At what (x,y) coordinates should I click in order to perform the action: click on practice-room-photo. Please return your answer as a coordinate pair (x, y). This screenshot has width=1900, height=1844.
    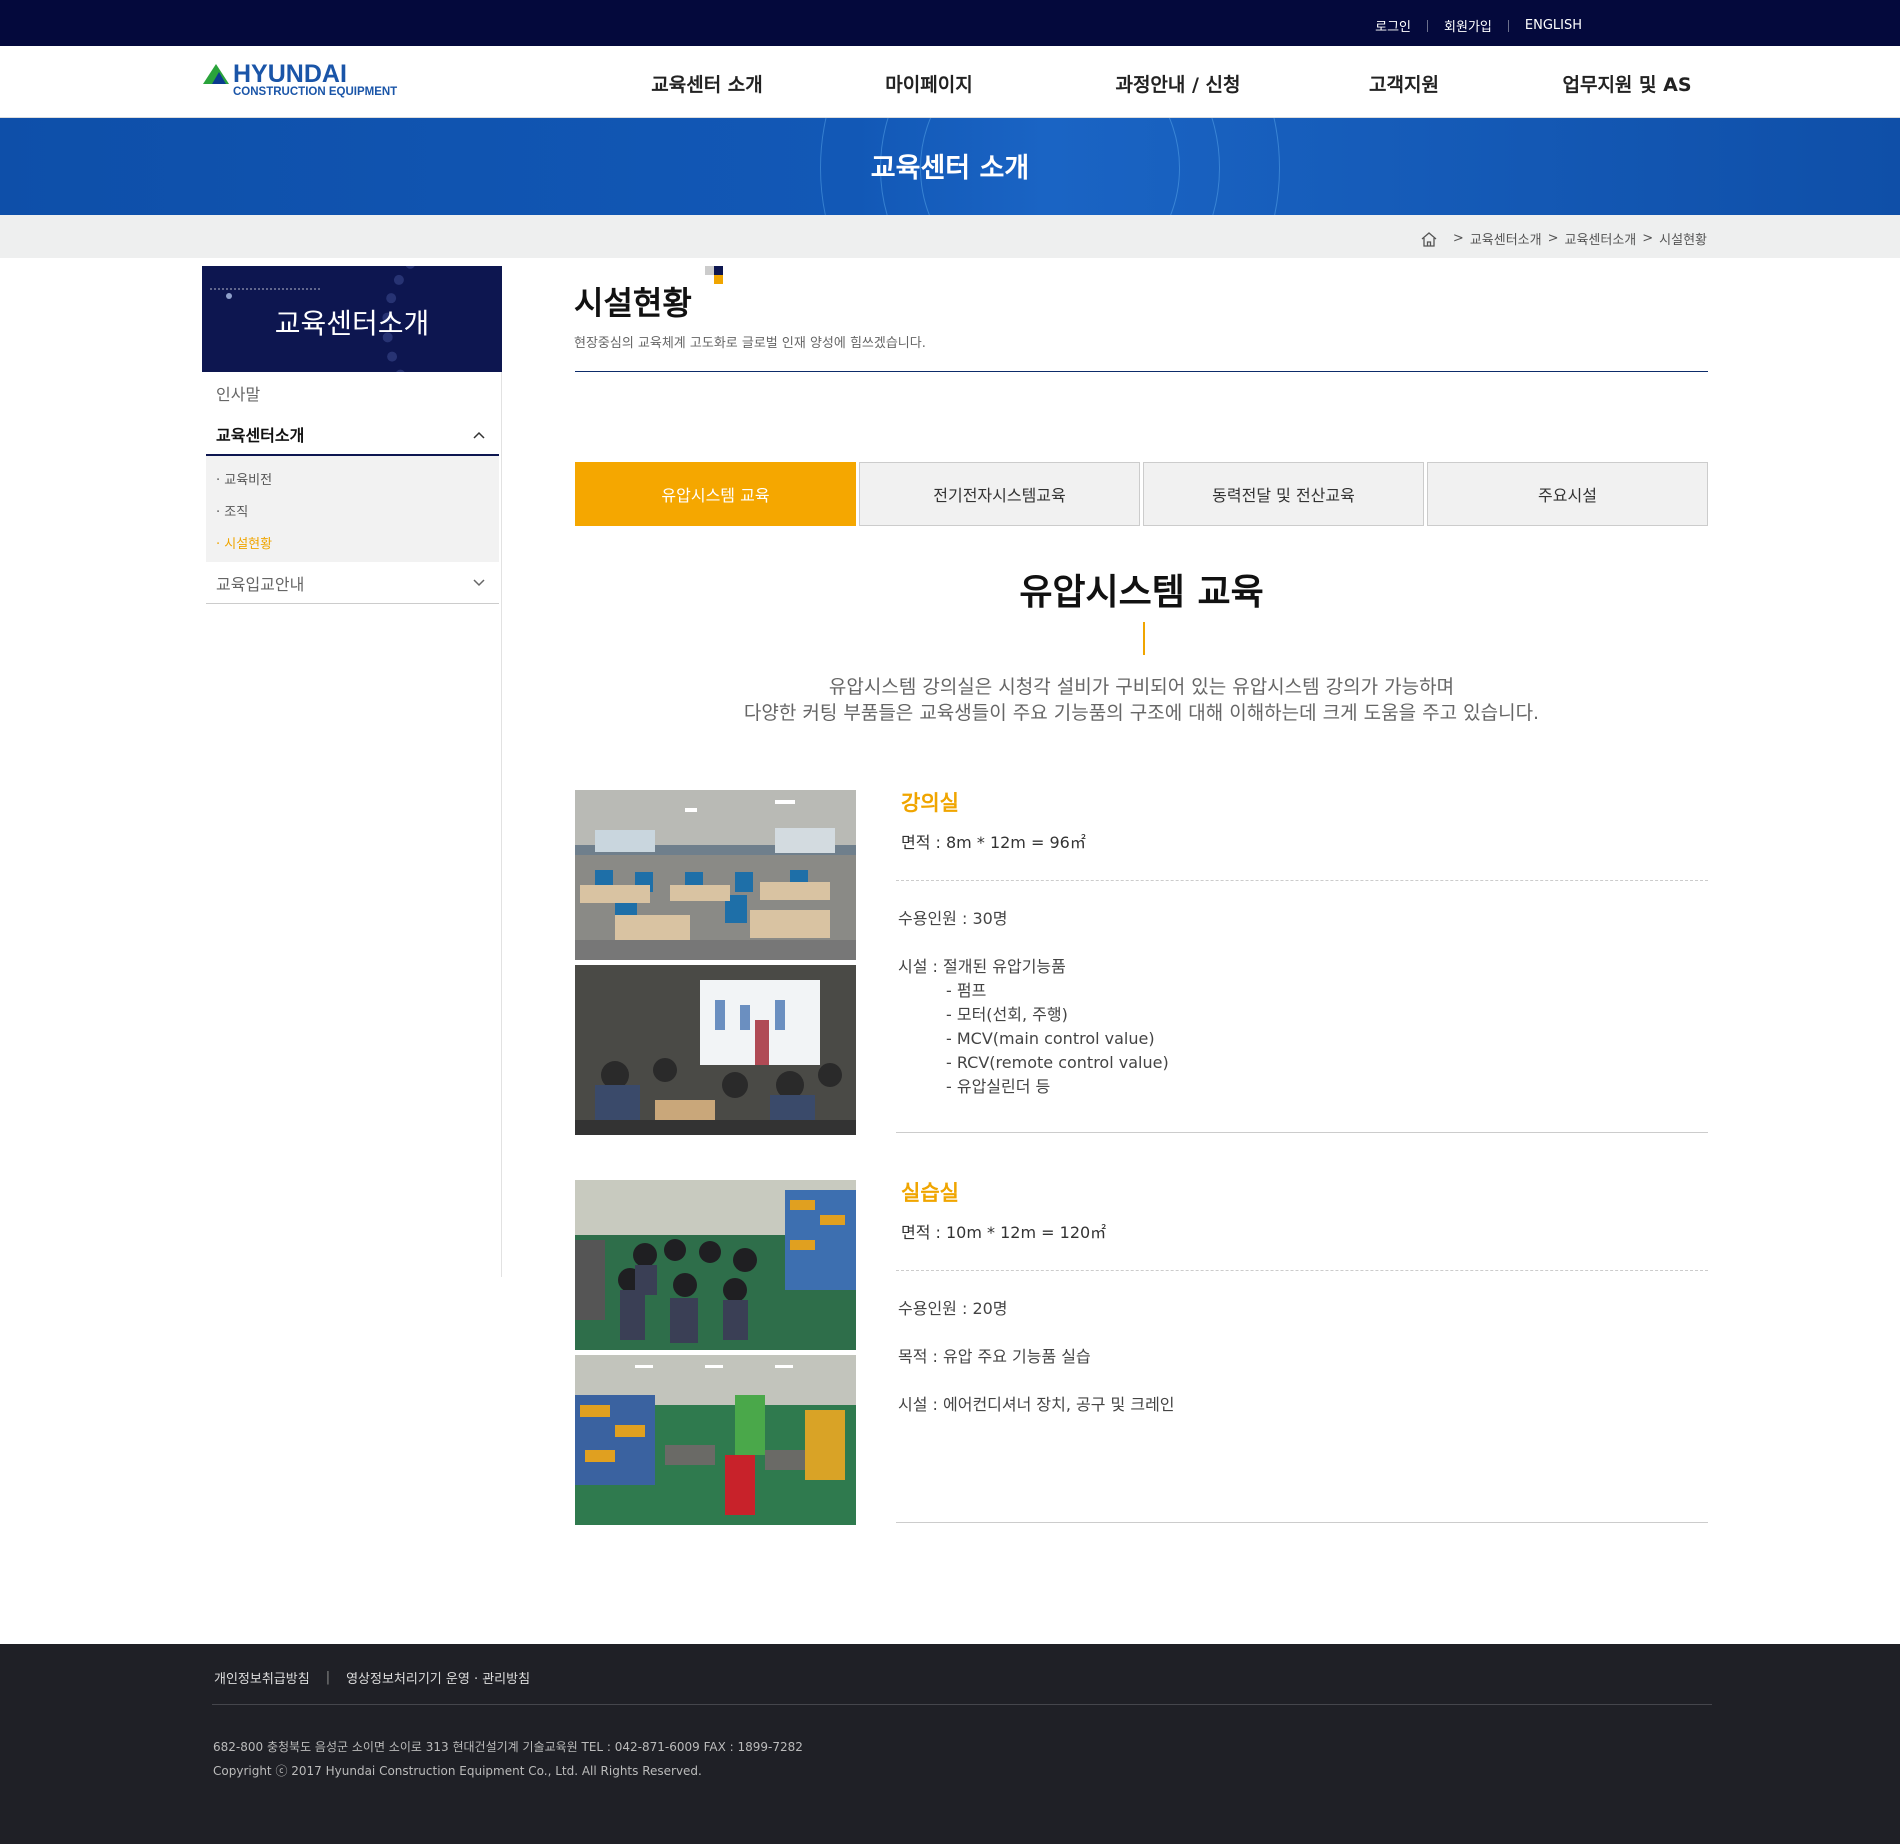
    Looking at the image, I should click on (715, 1265).